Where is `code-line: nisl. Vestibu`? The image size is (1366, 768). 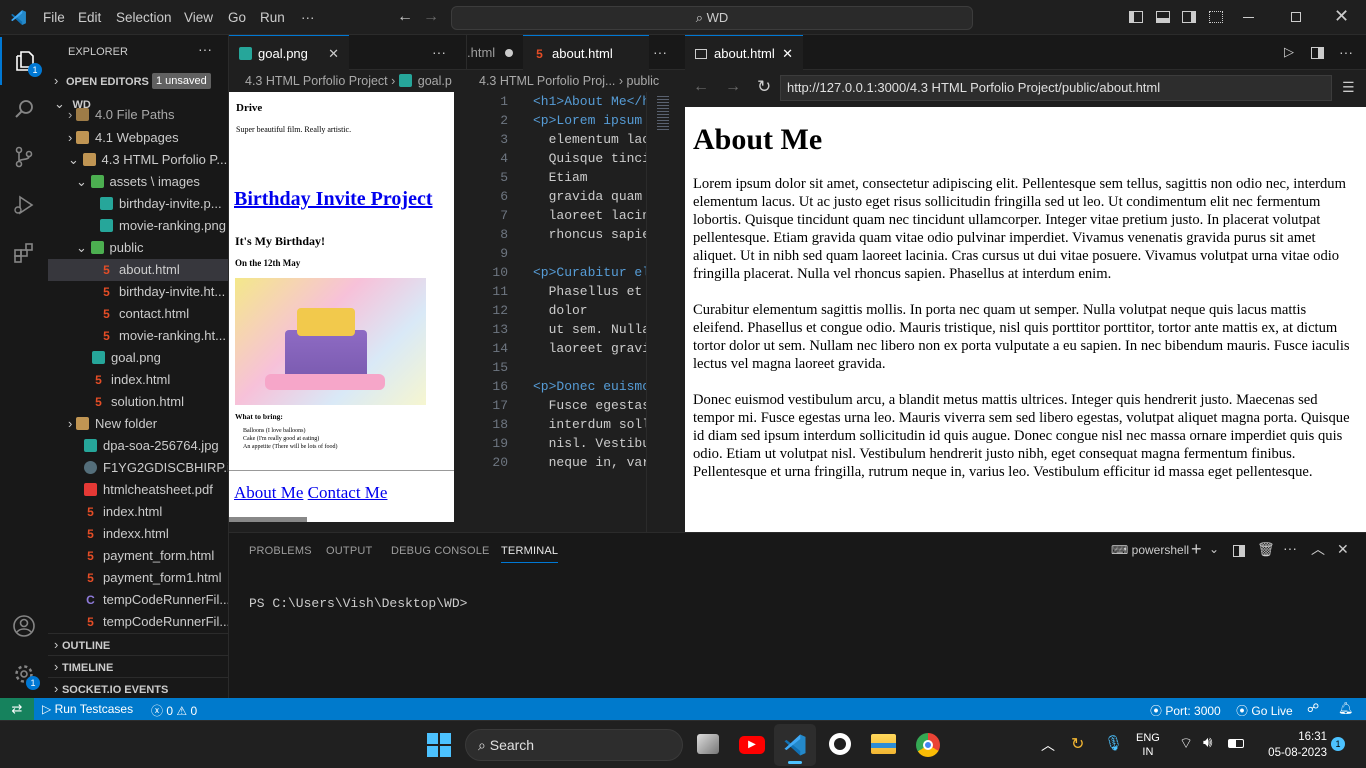 code-line: nisl. Vestibu is located at coordinates (591, 443).